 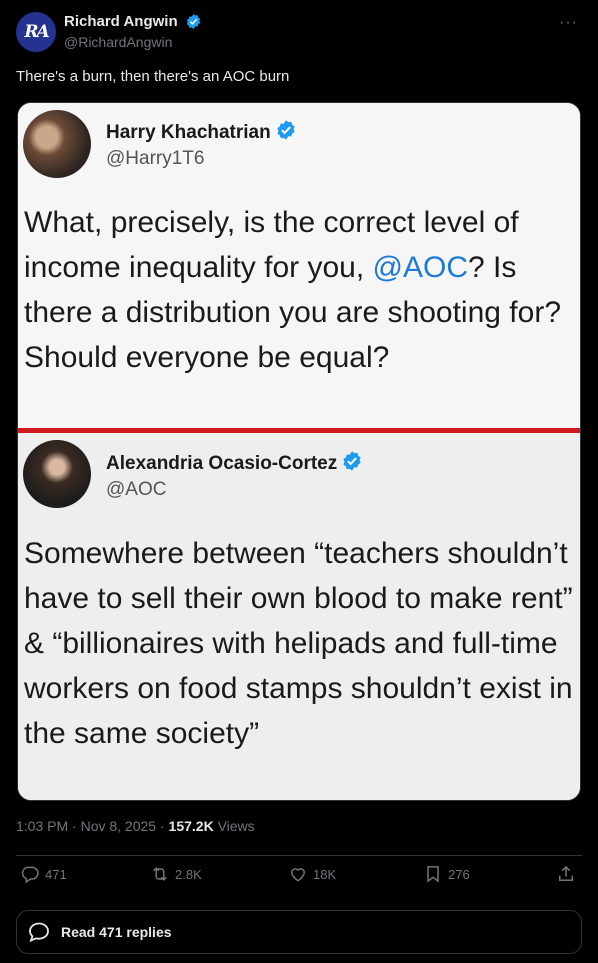 What do you see at coordinates (234, 826) in the screenshot?
I see `views-label: Views` at bounding box center [234, 826].